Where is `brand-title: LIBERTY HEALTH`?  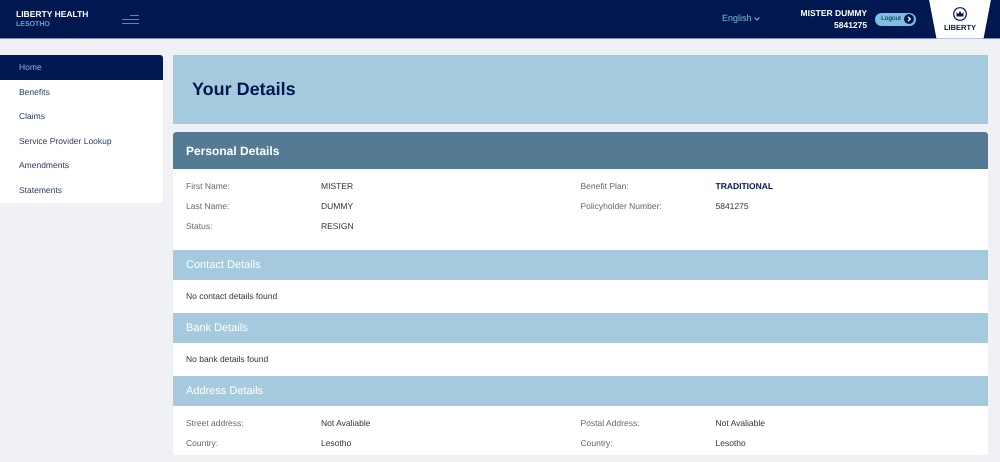
brand-title: LIBERTY HEALTH is located at coordinates (52, 14).